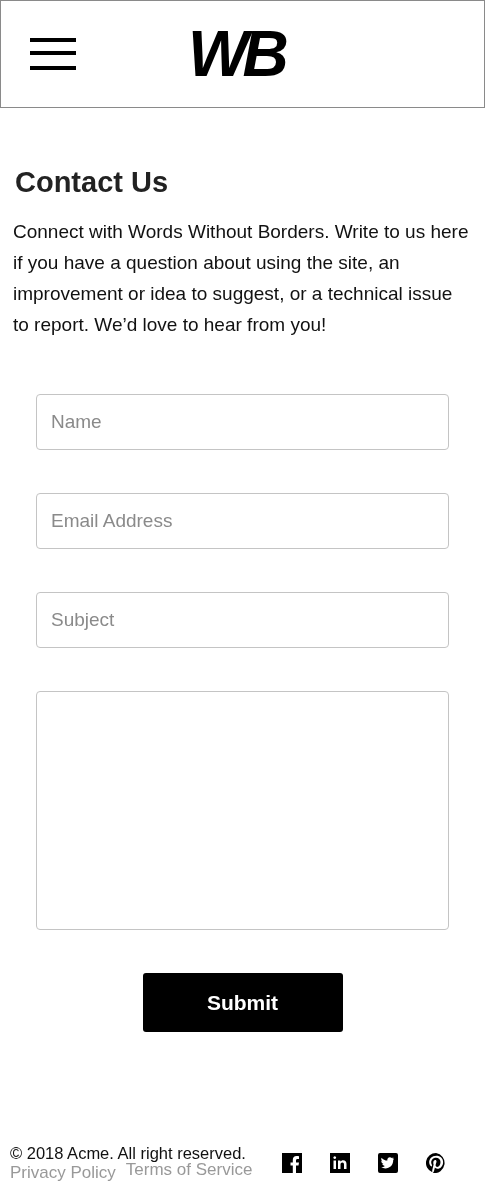  Describe the element at coordinates (292, 1163) in the screenshot. I see `facebook-icon` at that location.